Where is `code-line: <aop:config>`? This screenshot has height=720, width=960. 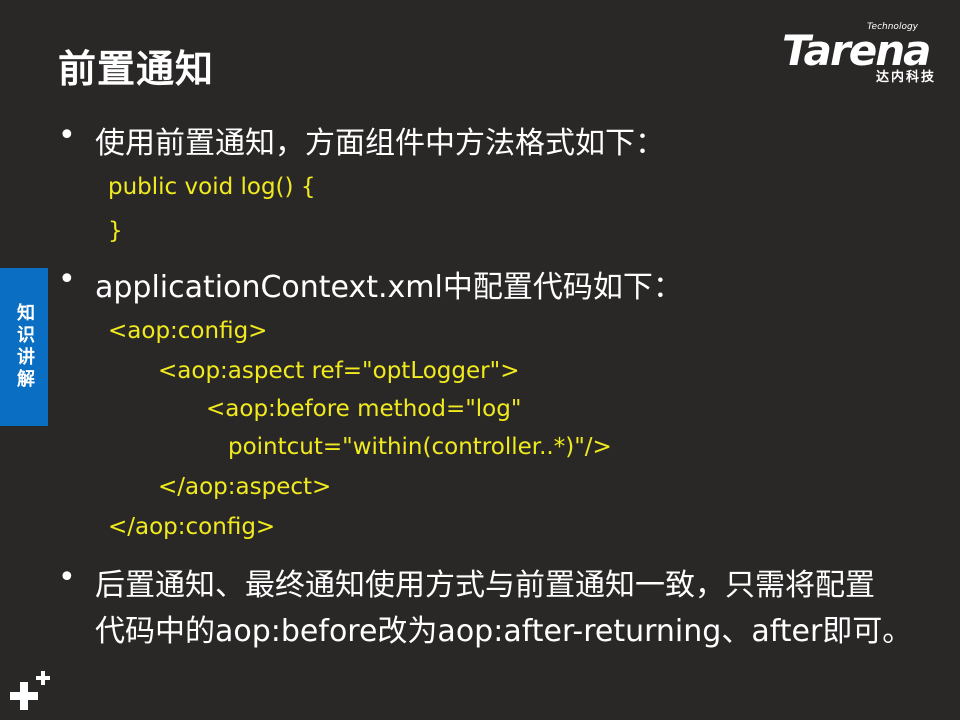 code-line: <aop:config> is located at coordinates (188, 331).